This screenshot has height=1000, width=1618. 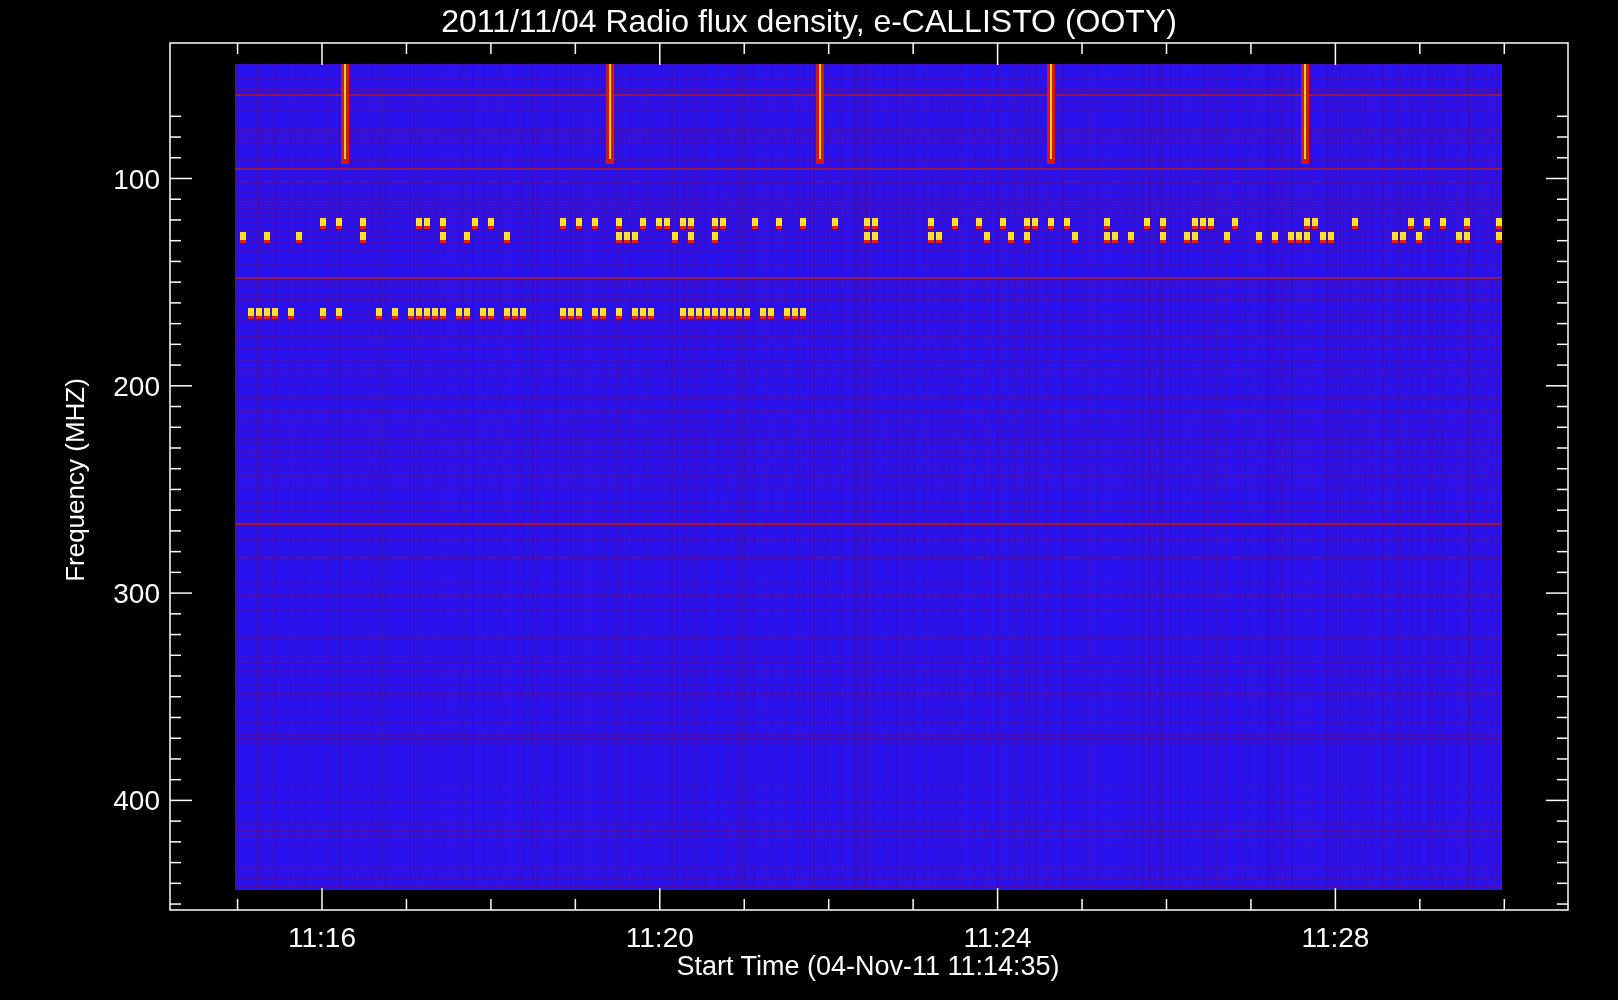 What do you see at coordinates (136, 386) in the screenshot?
I see `y-tick-label: 200` at bounding box center [136, 386].